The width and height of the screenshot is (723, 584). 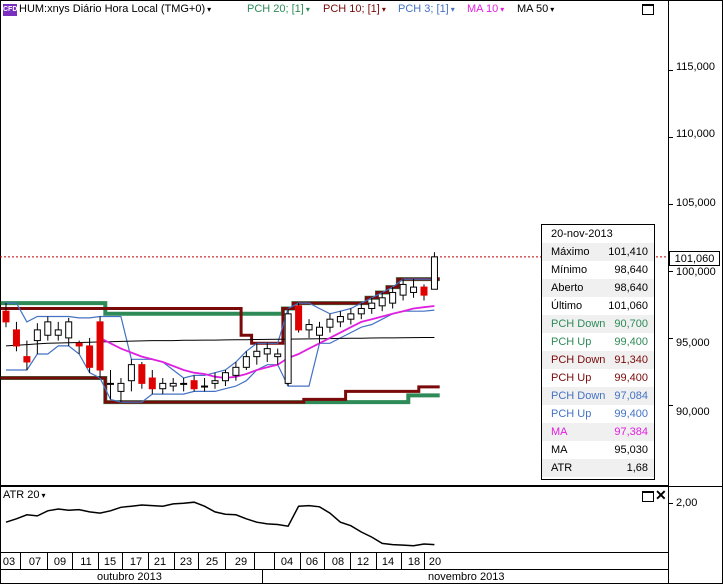 I want to click on indicator-ma10: MA 10 ▾, so click(x=485, y=9).